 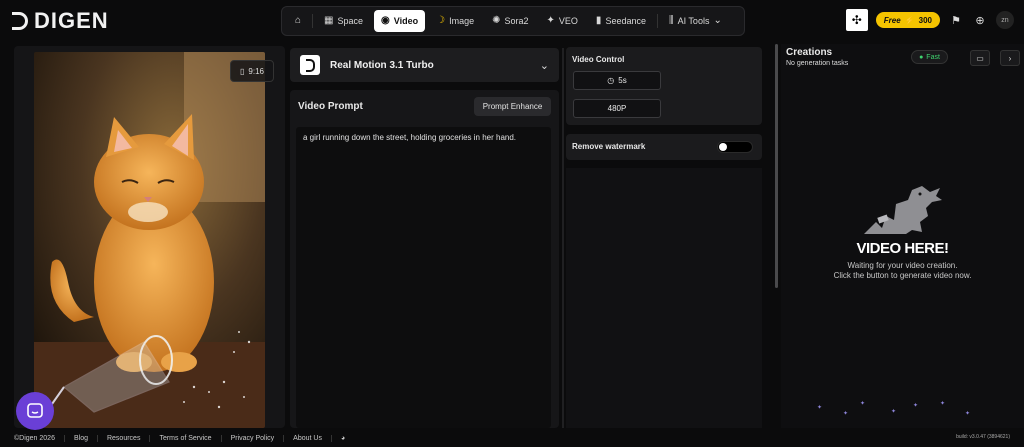 I want to click on watermark-label: Remove watermark, so click(x=609, y=146).